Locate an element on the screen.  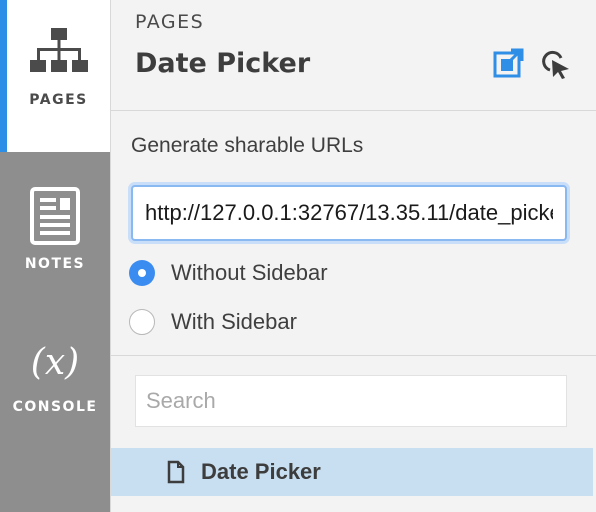
radio-with-sidebar: With Sidebar is located at coordinates (213, 322).